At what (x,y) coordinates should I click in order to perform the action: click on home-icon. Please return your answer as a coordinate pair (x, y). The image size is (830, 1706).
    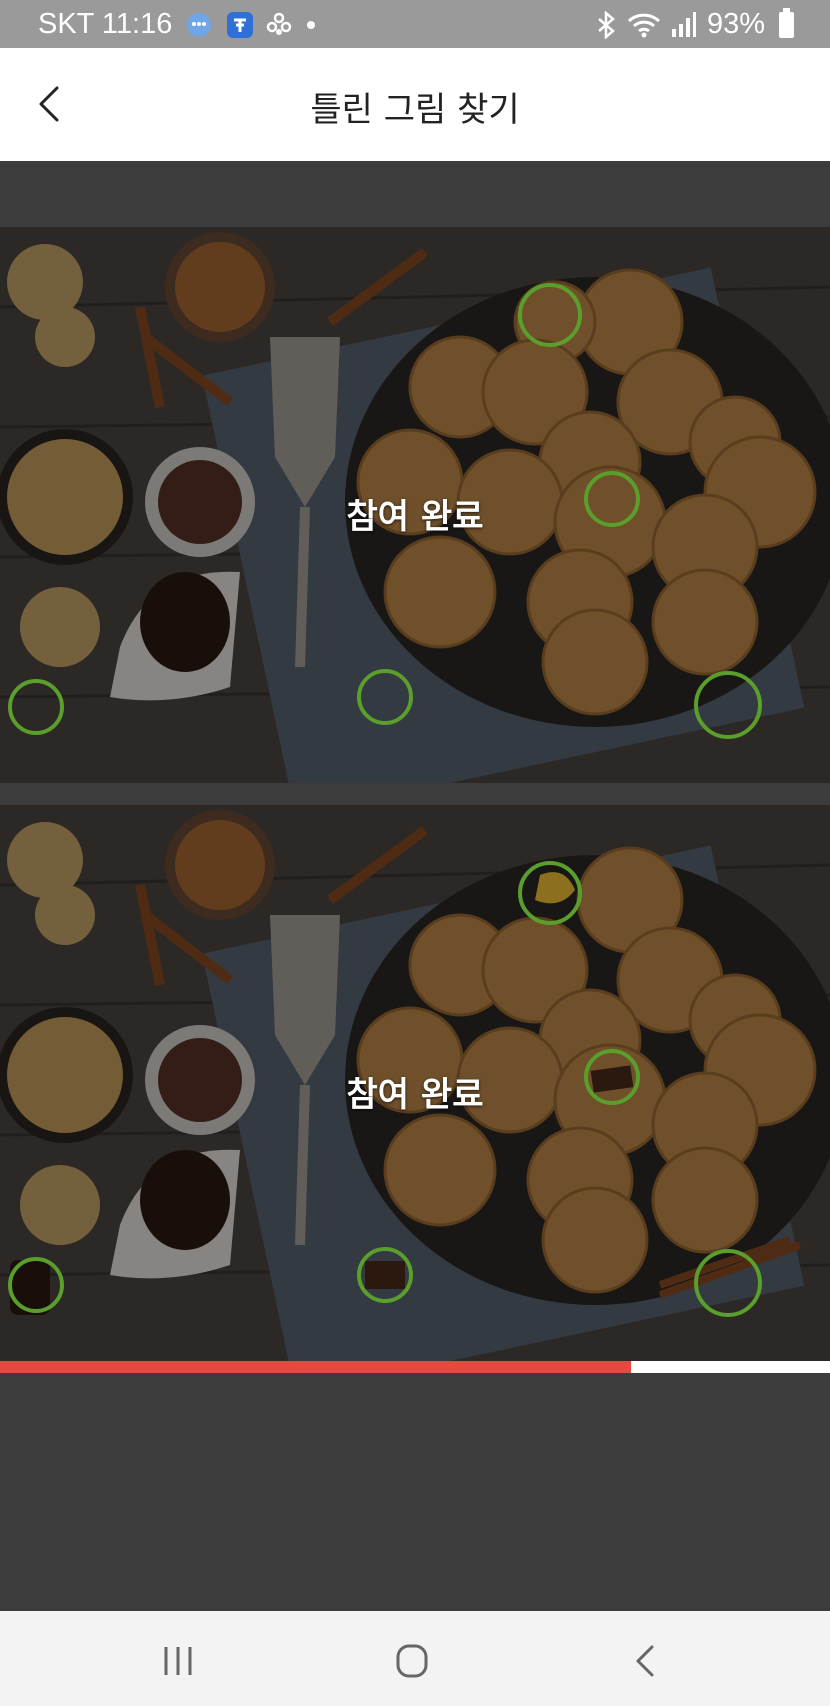
    Looking at the image, I should click on (412, 1661).